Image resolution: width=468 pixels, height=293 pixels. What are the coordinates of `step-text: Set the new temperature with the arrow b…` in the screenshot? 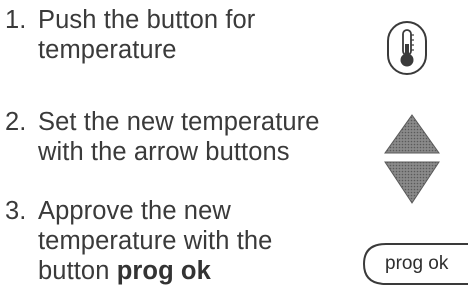 It's located at (179, 137).